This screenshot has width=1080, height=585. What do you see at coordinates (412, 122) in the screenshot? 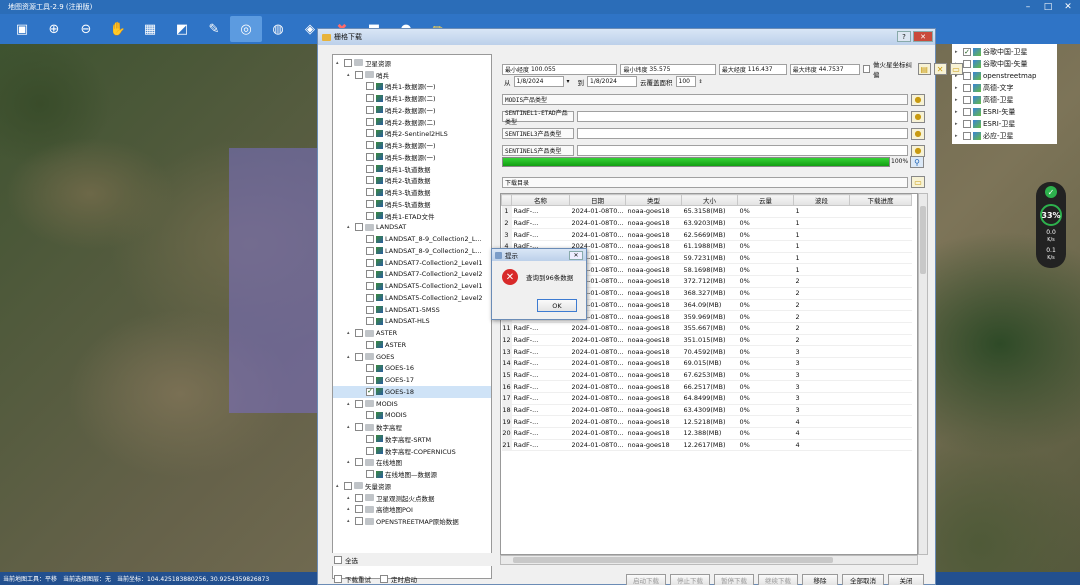
I see `tree-node: 哨兵2-数据源(二)` at bounding box center [412, 122].